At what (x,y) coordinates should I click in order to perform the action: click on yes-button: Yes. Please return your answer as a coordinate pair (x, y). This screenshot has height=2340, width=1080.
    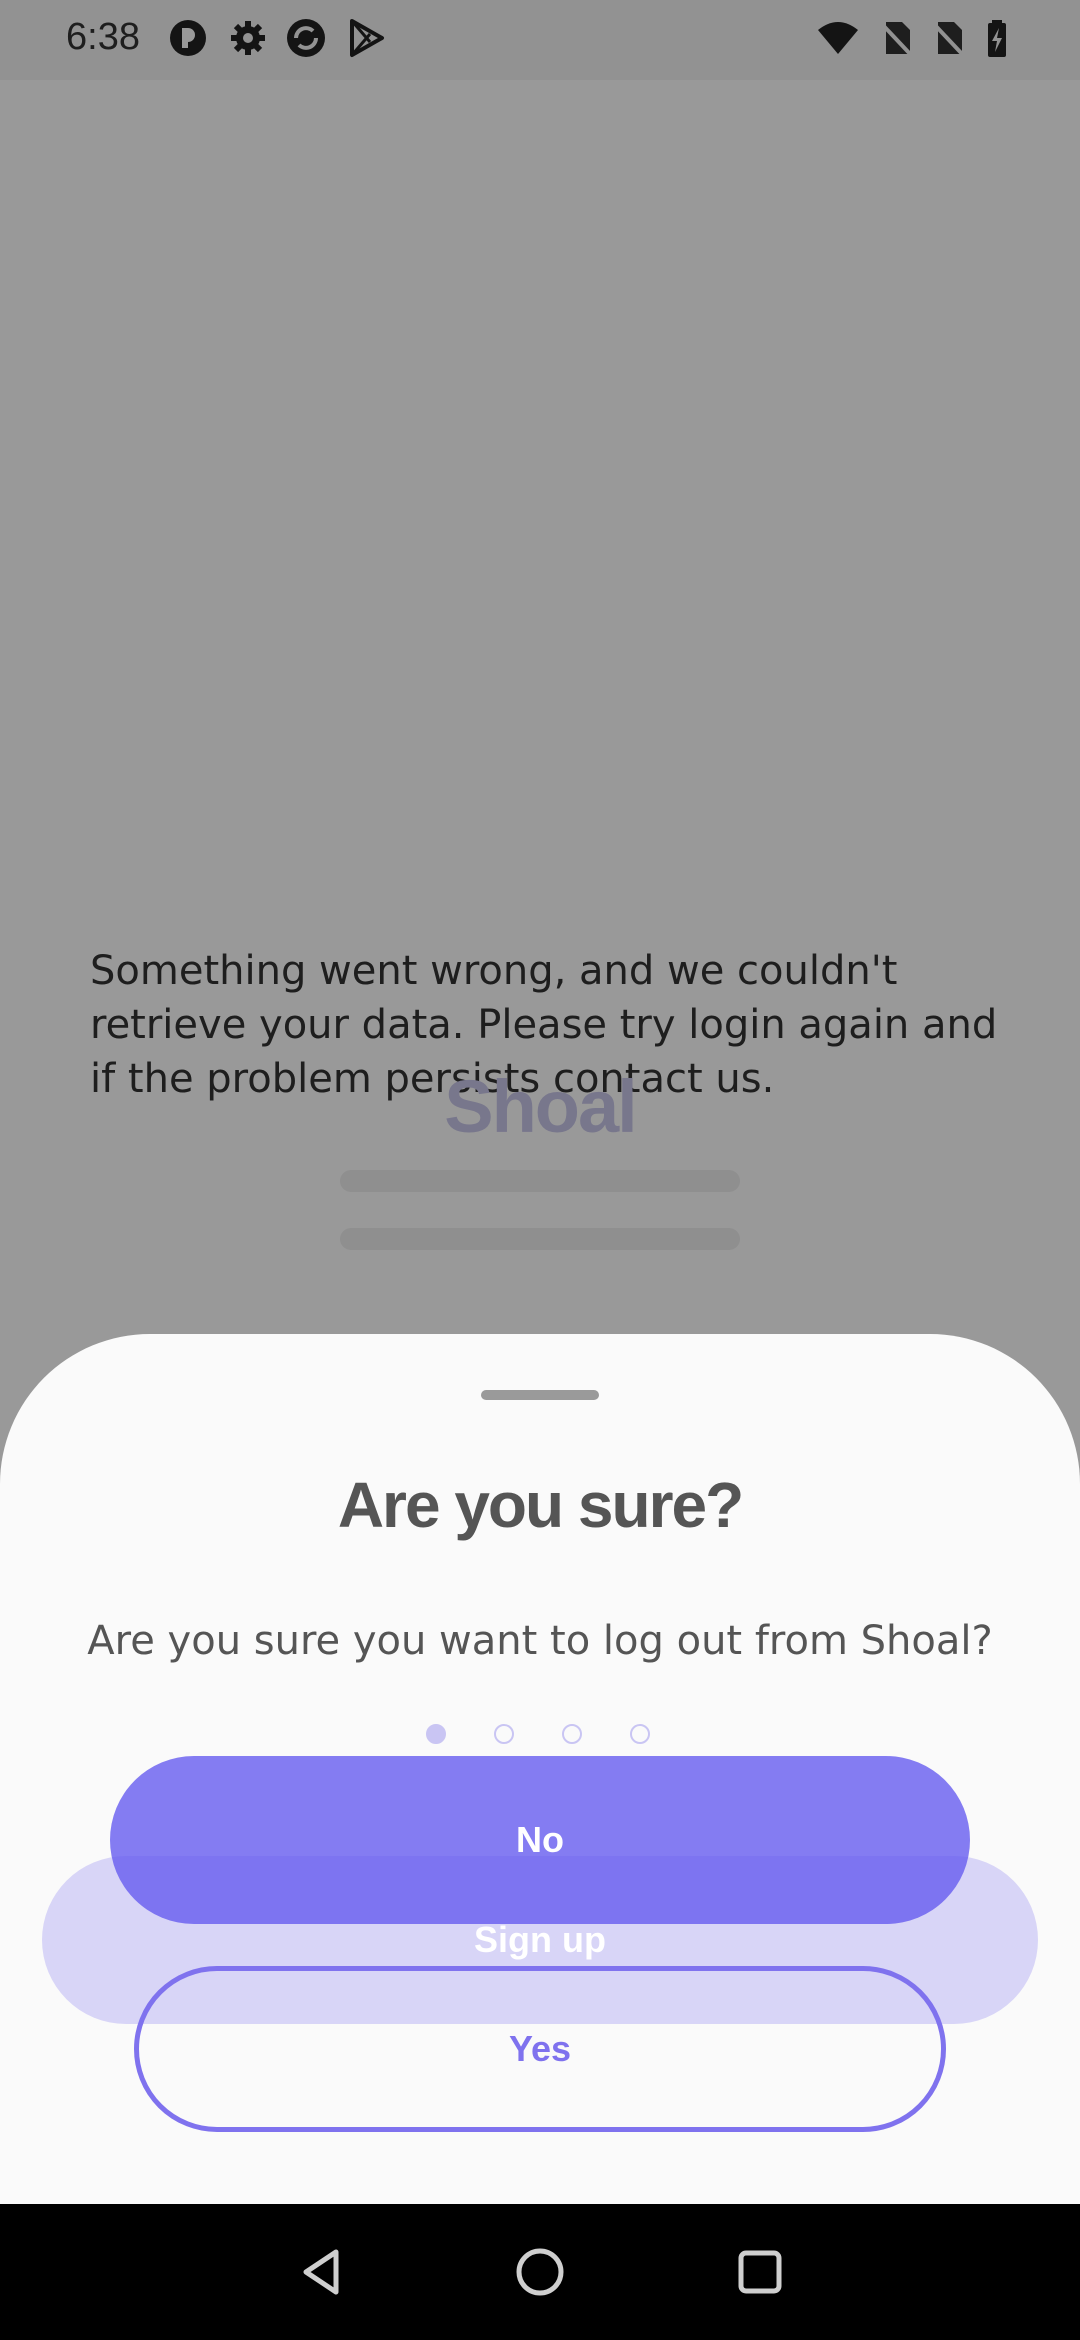
    Looking at the image, I should click on (540, 2049).